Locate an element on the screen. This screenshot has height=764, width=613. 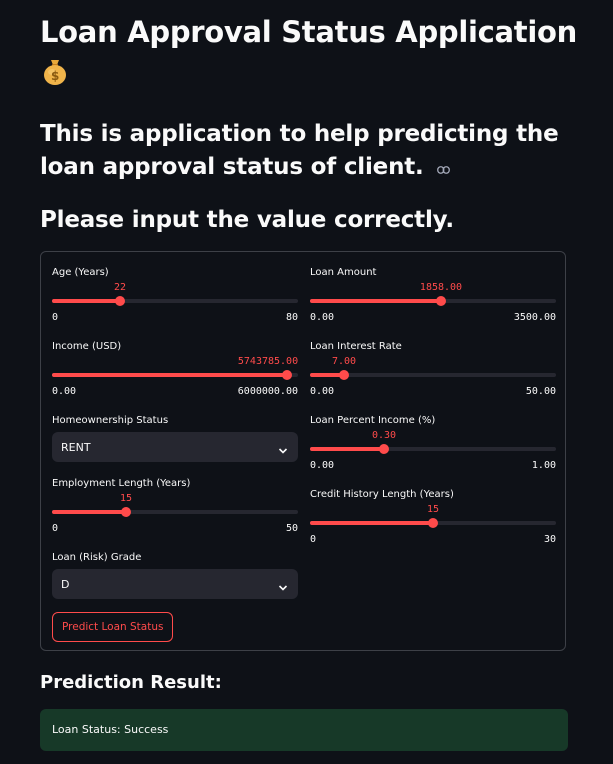
anchor-link-icon is located at coordinates (444, 167).